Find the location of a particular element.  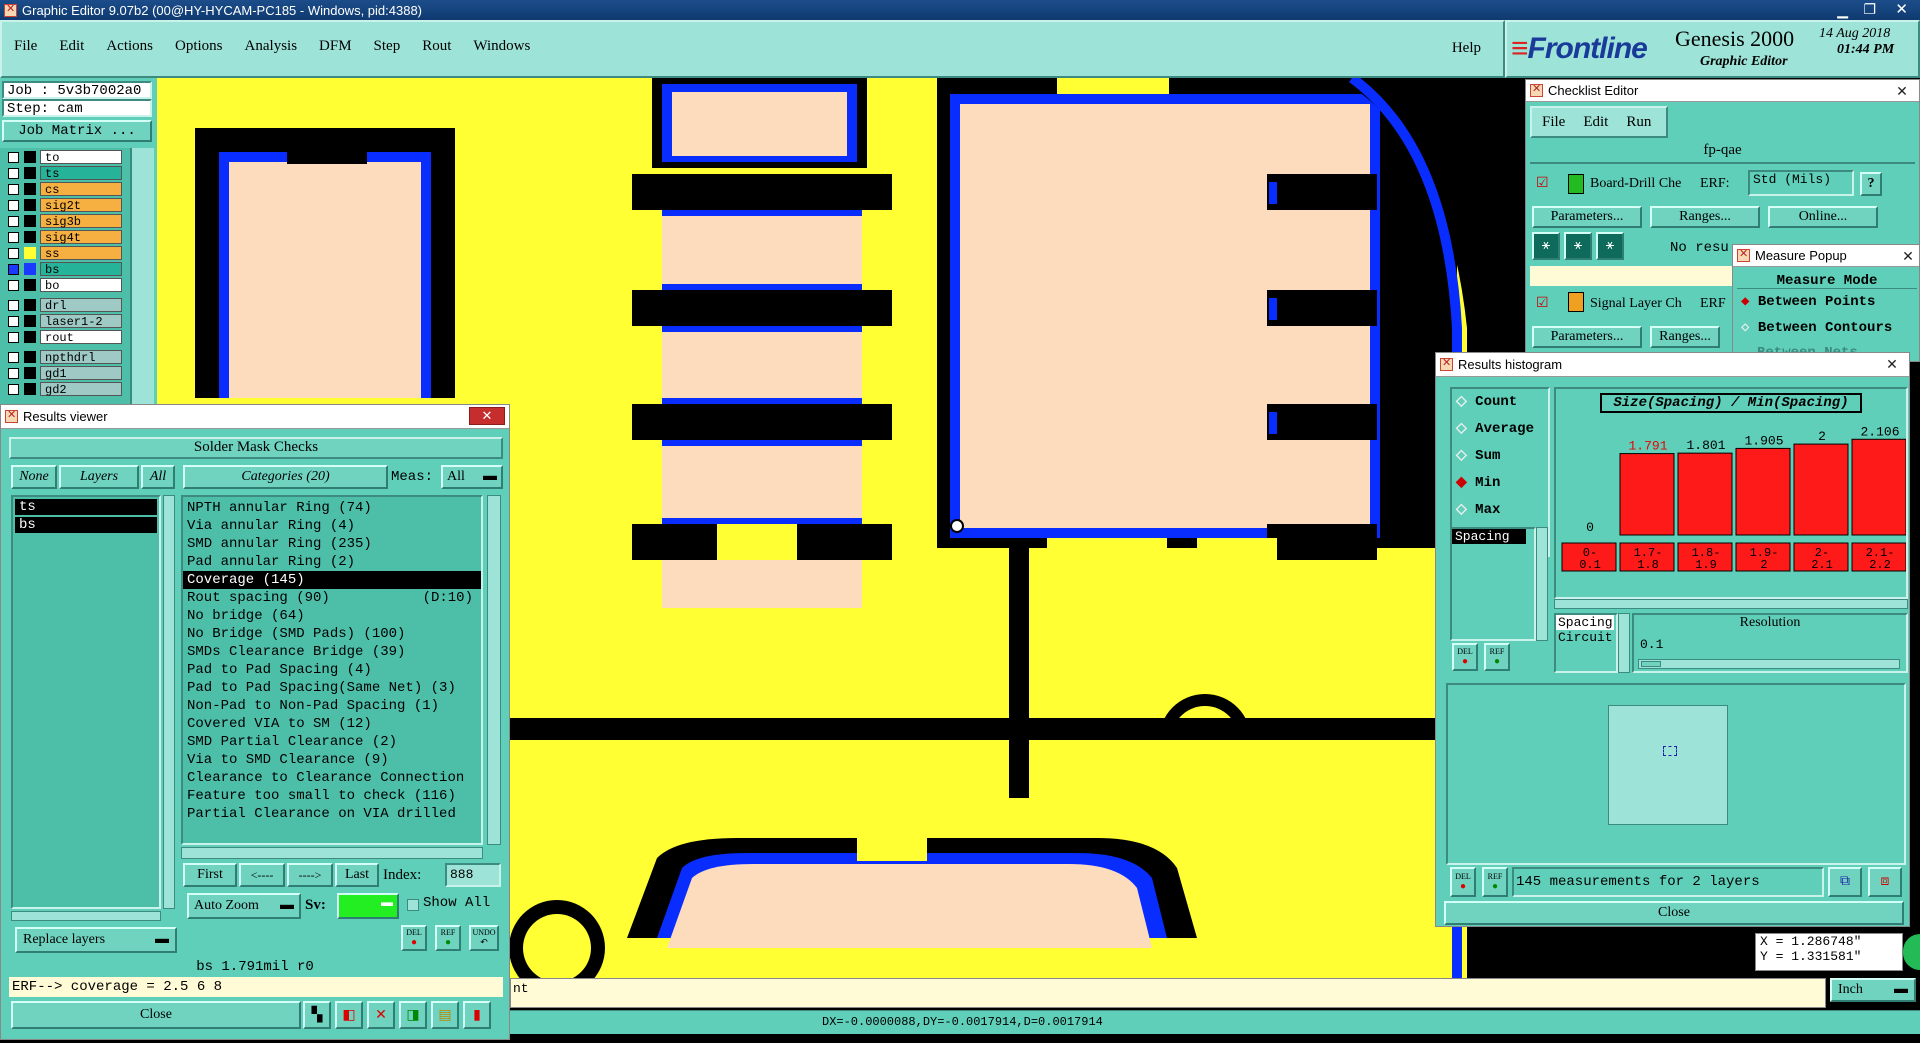

category-item: Via annular Ring (4) is located at coordinates (332, 526).